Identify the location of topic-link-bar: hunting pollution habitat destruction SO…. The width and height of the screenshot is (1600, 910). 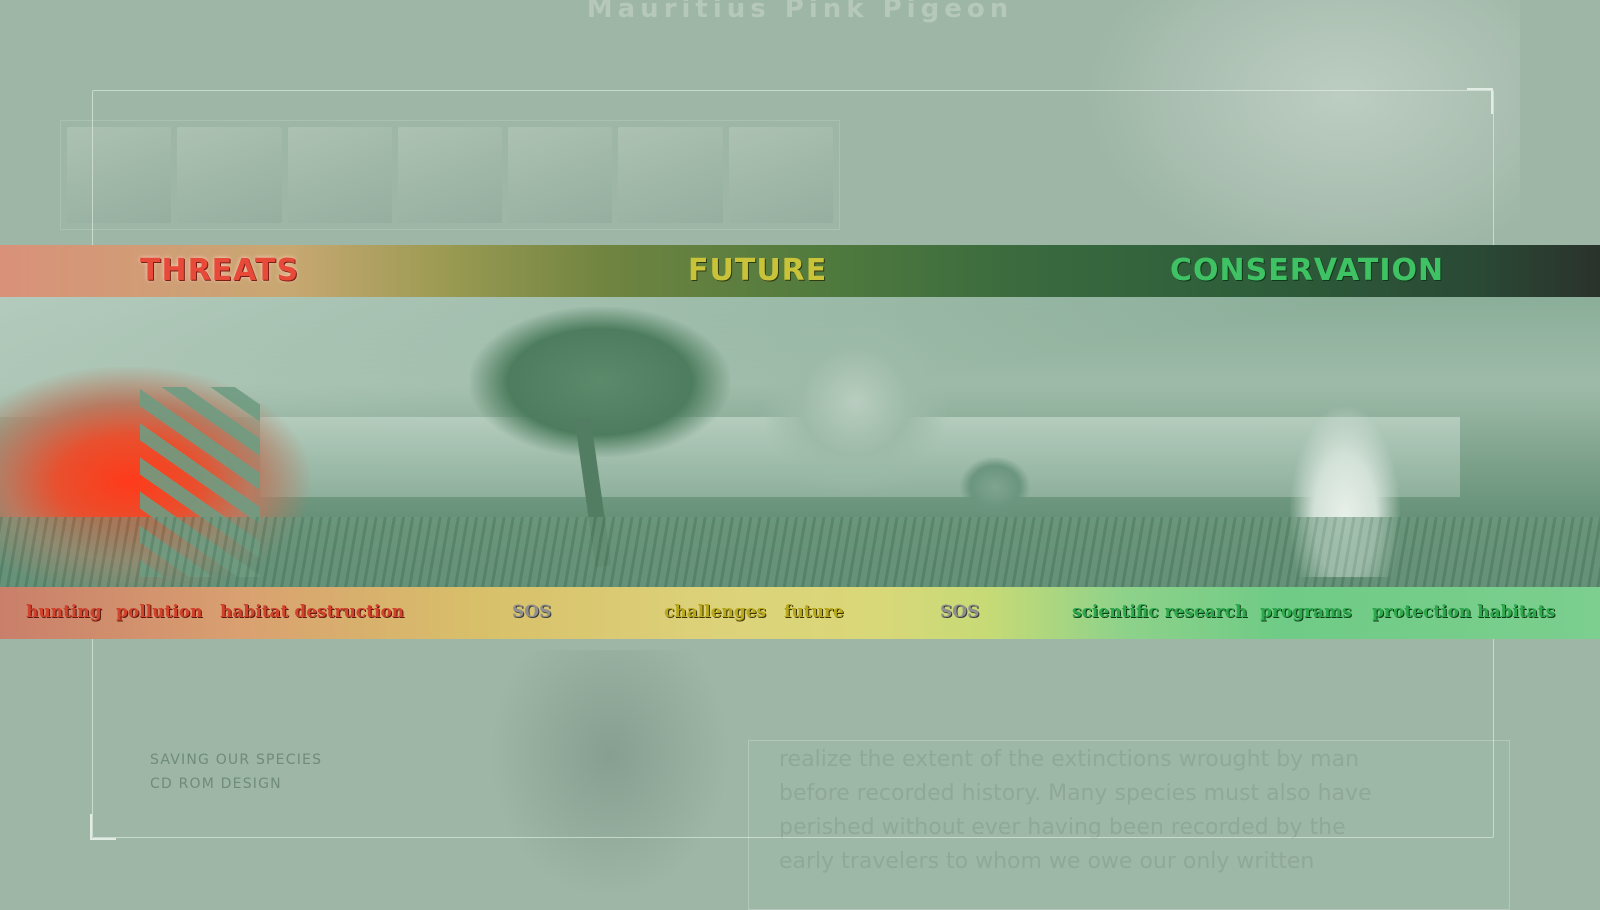
(800, 613).